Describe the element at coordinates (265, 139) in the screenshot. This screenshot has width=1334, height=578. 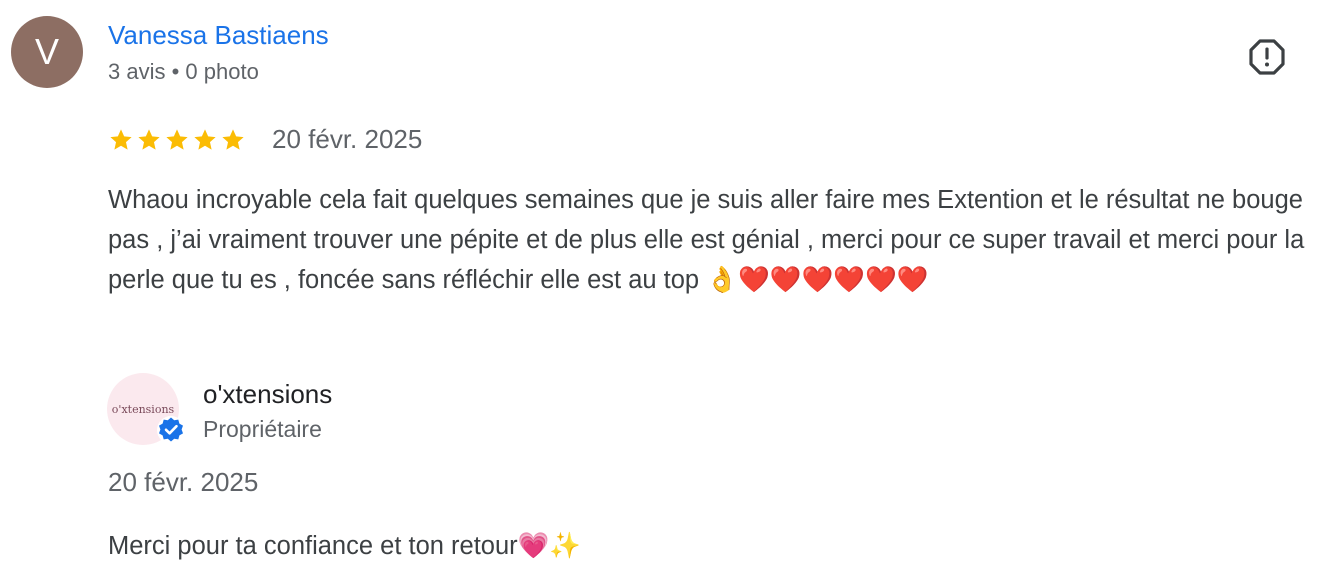
I see `rating-row: 20 févr. 2025` at that location.